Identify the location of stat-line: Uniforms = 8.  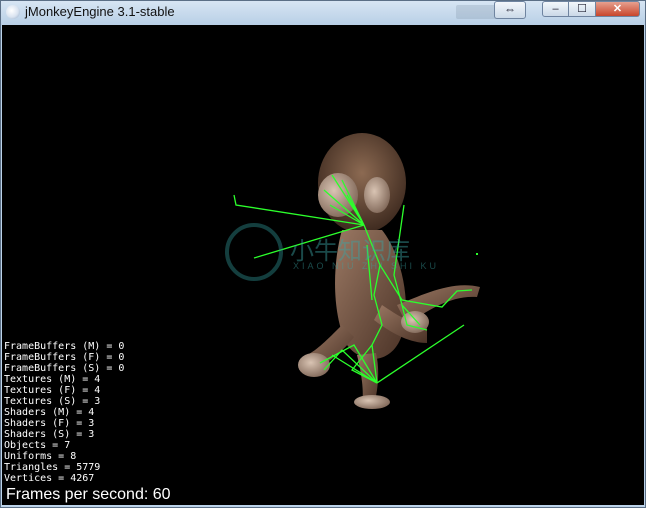
(40, 456).